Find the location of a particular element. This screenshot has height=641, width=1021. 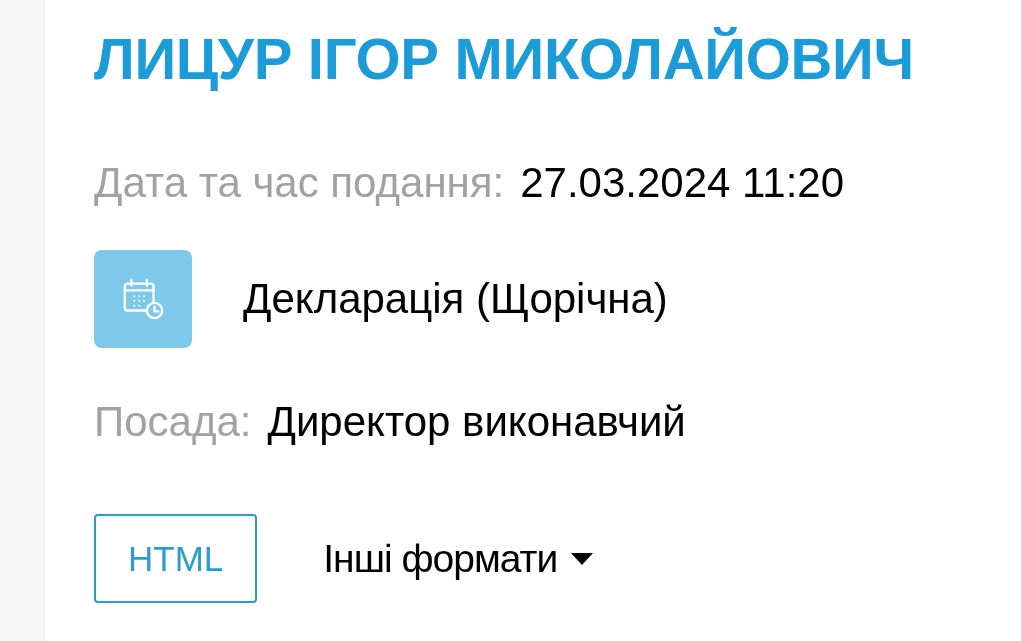

submitted-label: Дата та час подання: is located at coordinates (299, 183).